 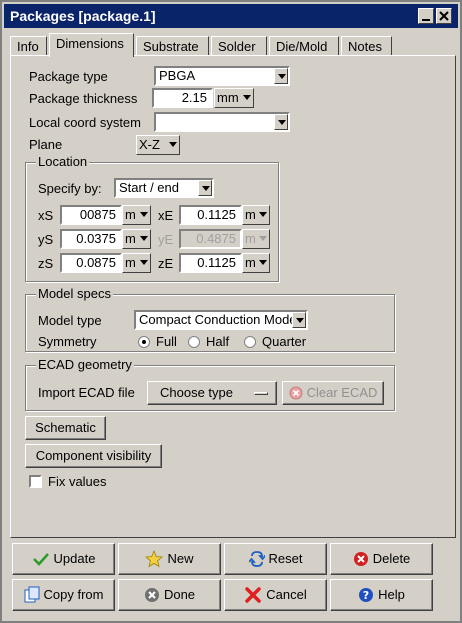 I want to click on done-button: Done, so click(x=169, y=595).